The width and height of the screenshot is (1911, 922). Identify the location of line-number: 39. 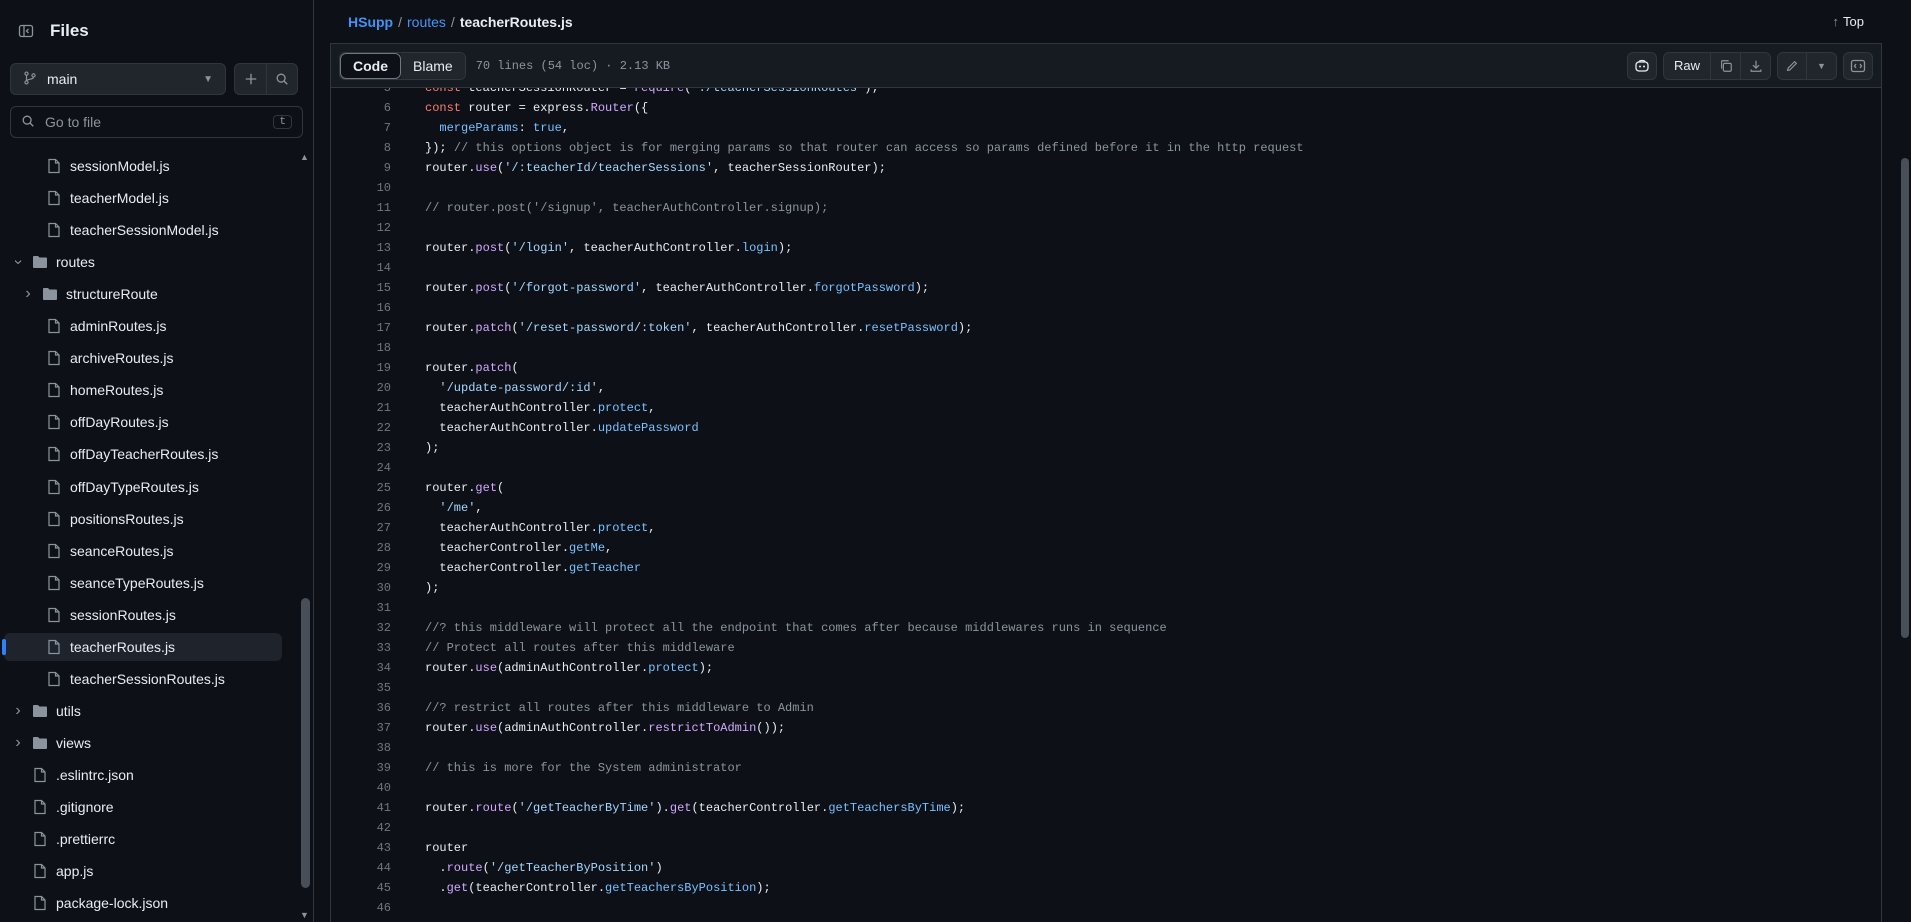
(361, 768).